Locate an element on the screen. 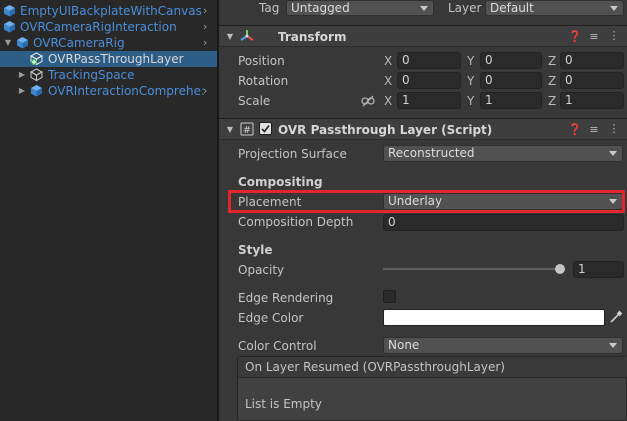 The image size is (627, 421). transform-axis-icon is located at coordinates (247, 35).